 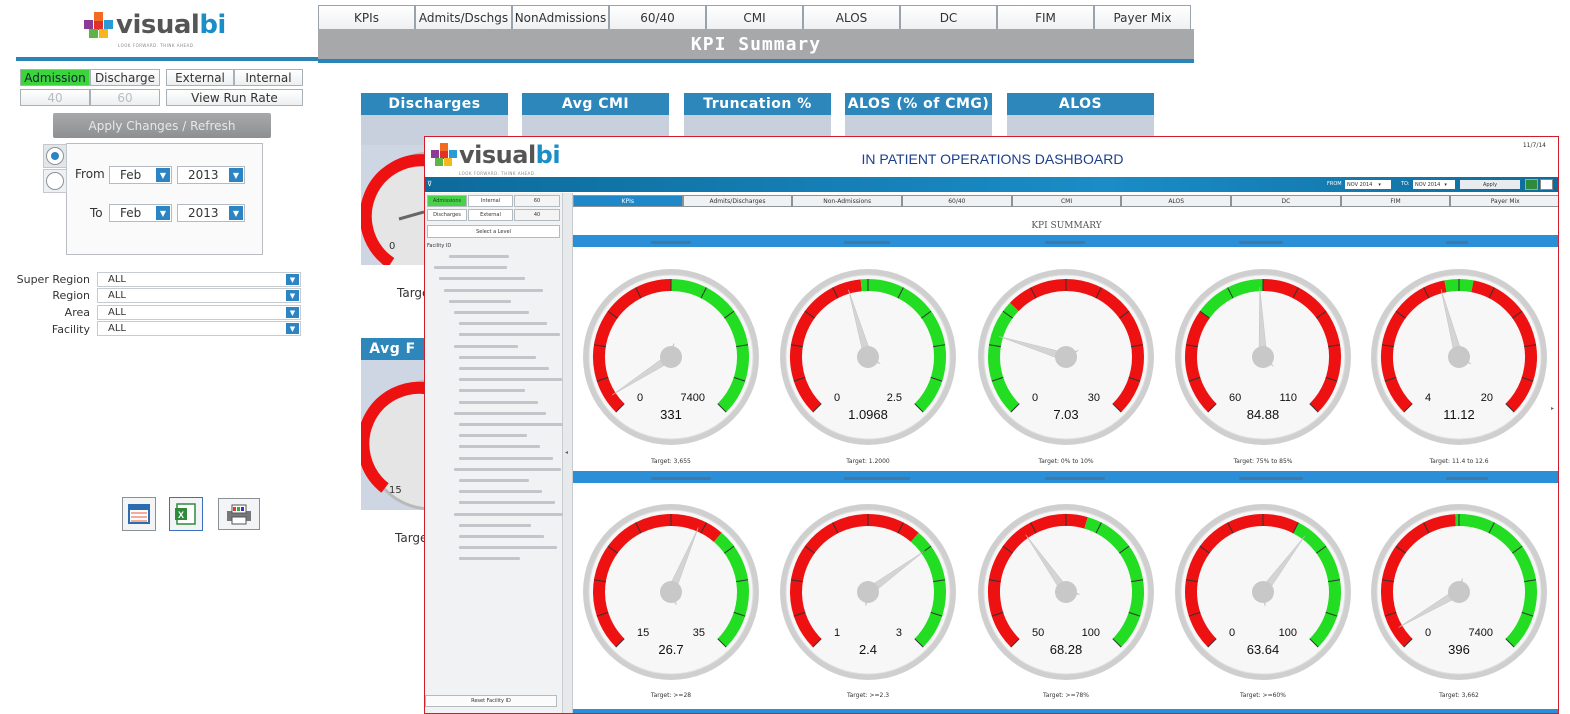 What do you see at coordinates (53, 279) in the screenshot?
I see `super-region-label: Super Region` at bounding box center [53, 279].